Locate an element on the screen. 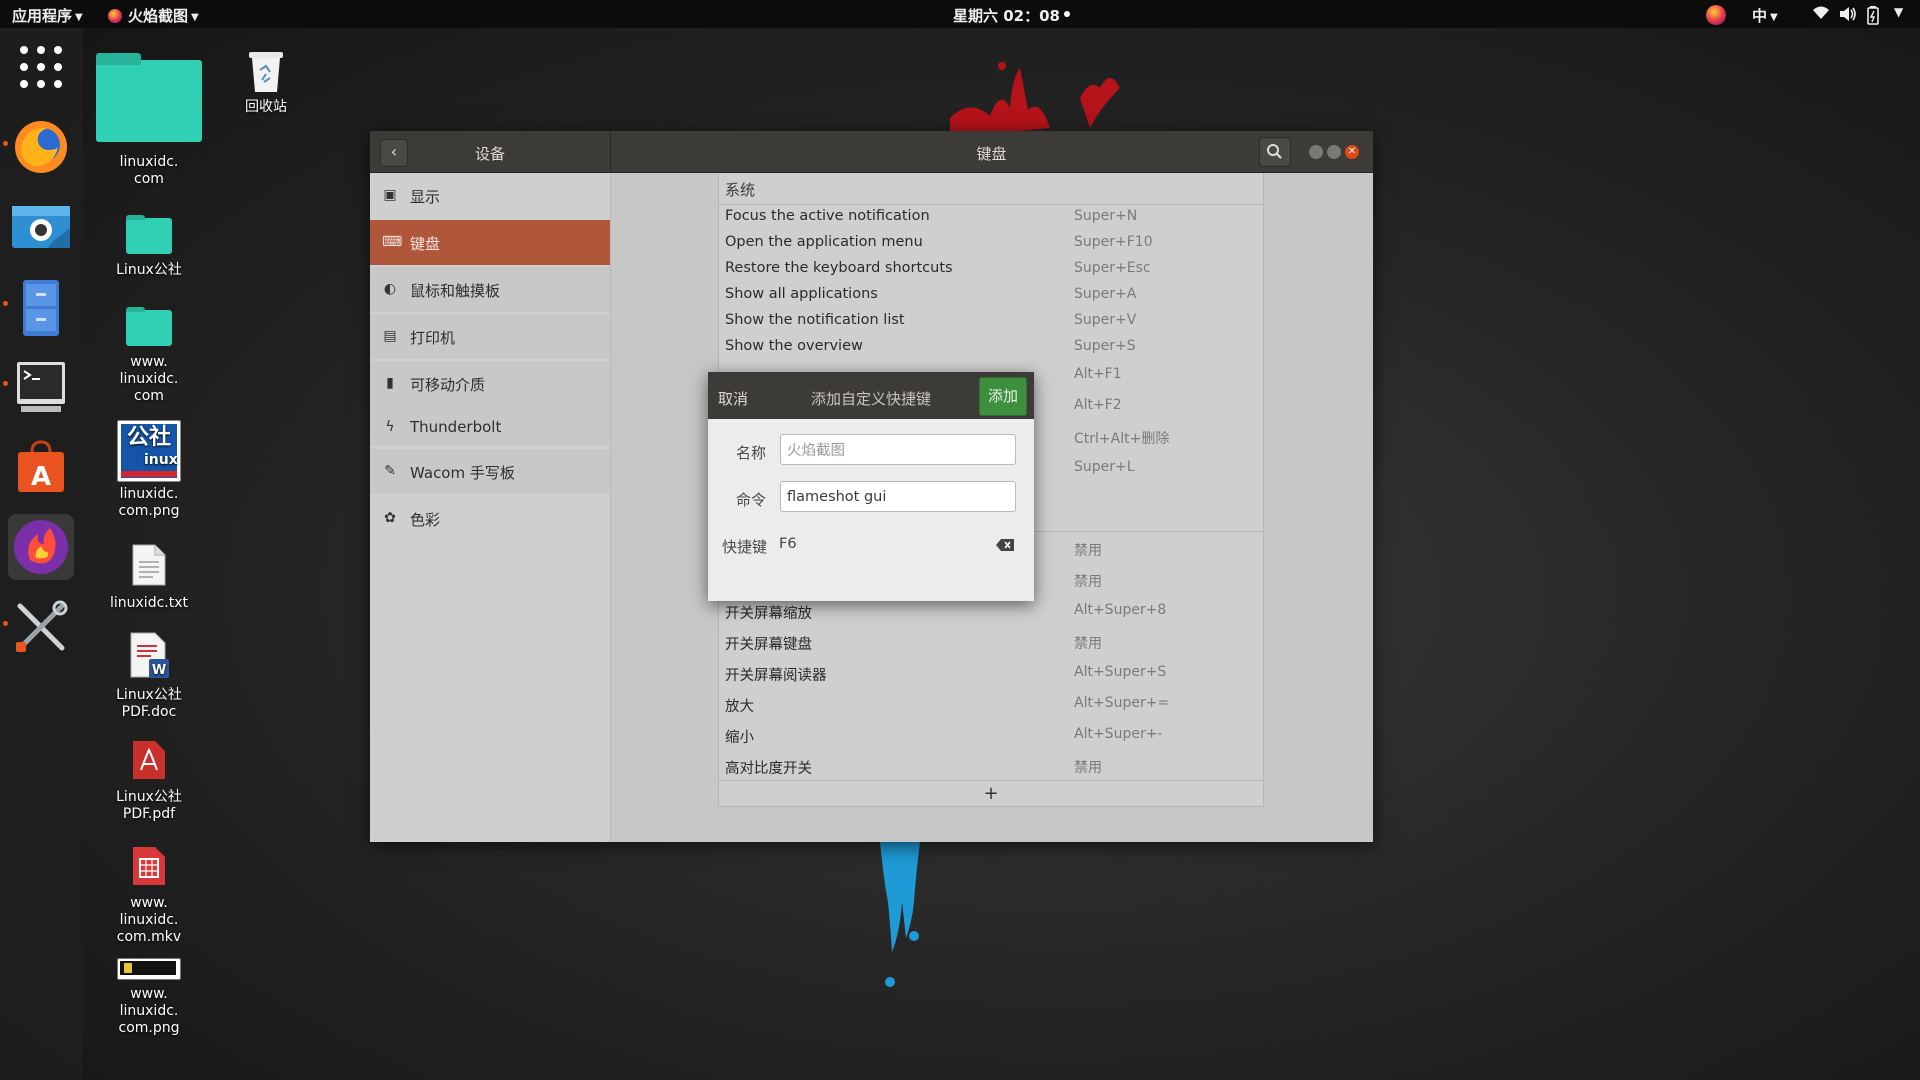 This screenshot has height=1080, width=1920. display-icon: ▣ is located at coordinates (390, 195).